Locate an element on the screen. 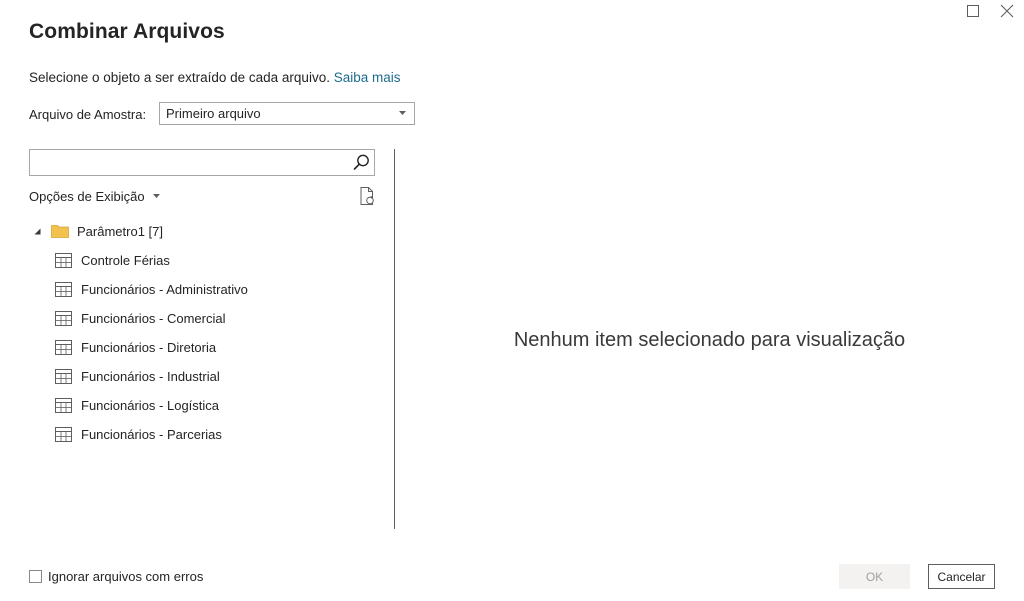 The height and width of the screenshot is (601, 1024). tree-item: Funcionários - Industrial is located at coordinates (137, 376).